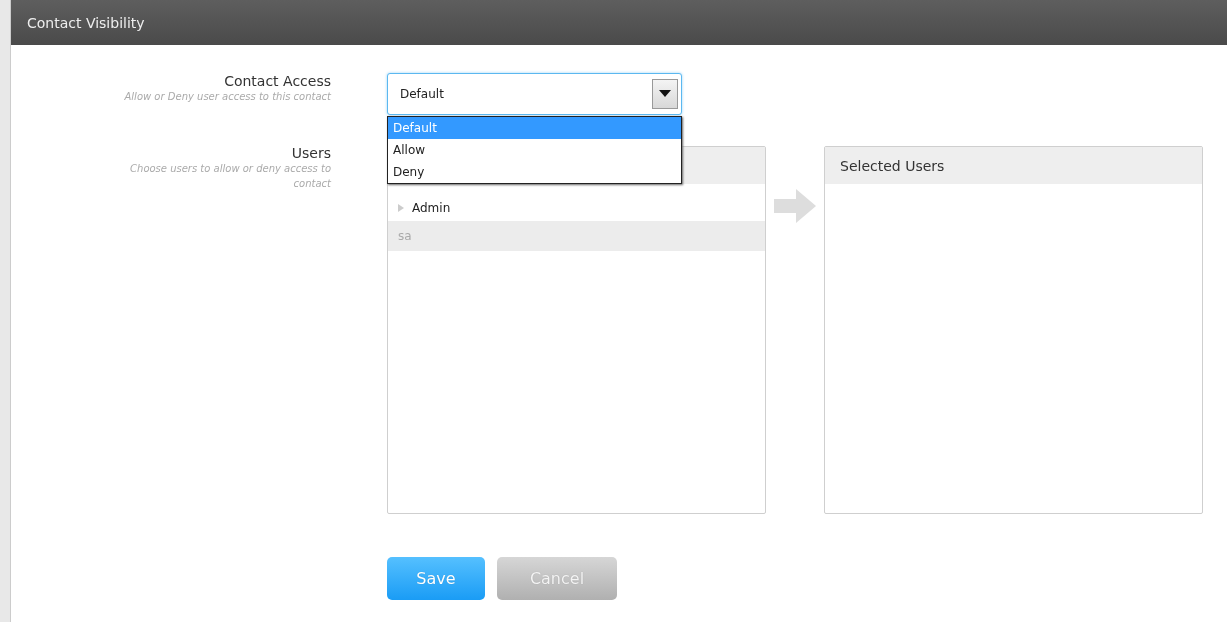  I want to click on arrow-icon, so click(795, 206).